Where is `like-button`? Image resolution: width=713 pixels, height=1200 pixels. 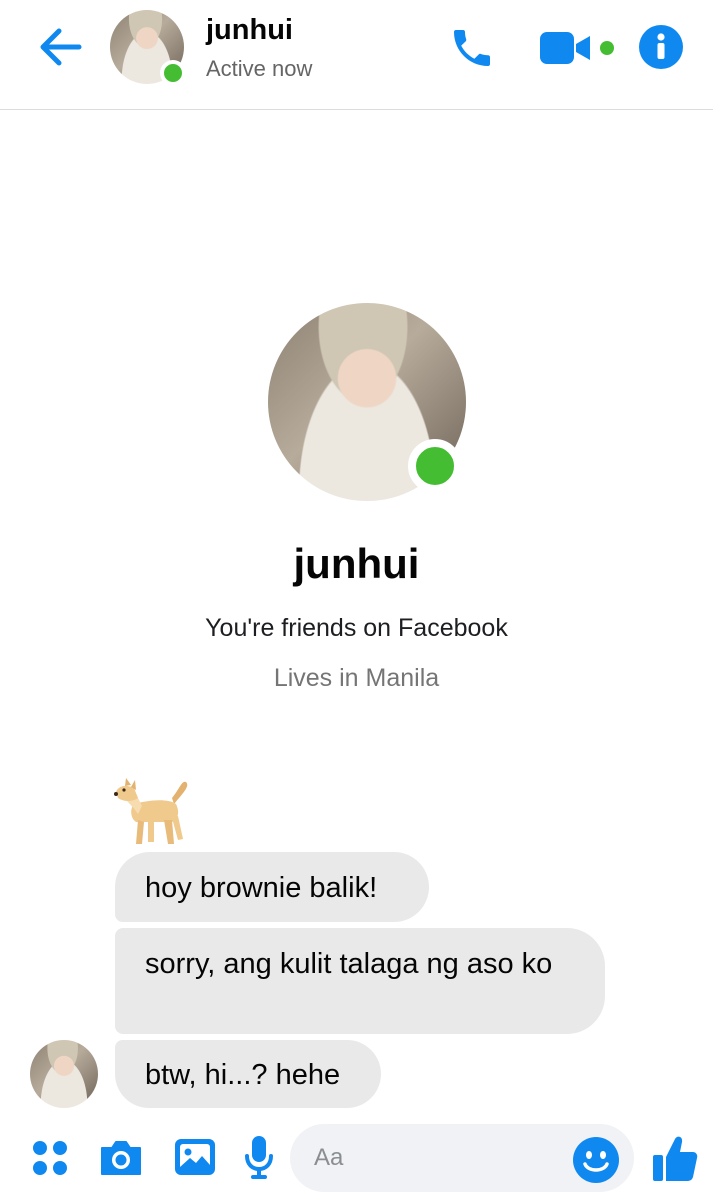 like-button is located at coordinates (675, 1158).